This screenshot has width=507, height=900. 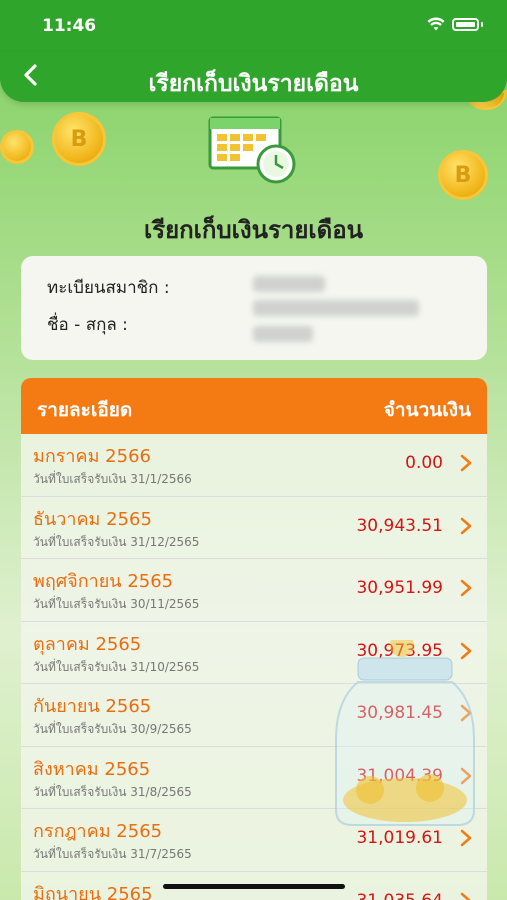 I want to click on column-detail-header: รายละเอียด, so click(x=85, y=410).